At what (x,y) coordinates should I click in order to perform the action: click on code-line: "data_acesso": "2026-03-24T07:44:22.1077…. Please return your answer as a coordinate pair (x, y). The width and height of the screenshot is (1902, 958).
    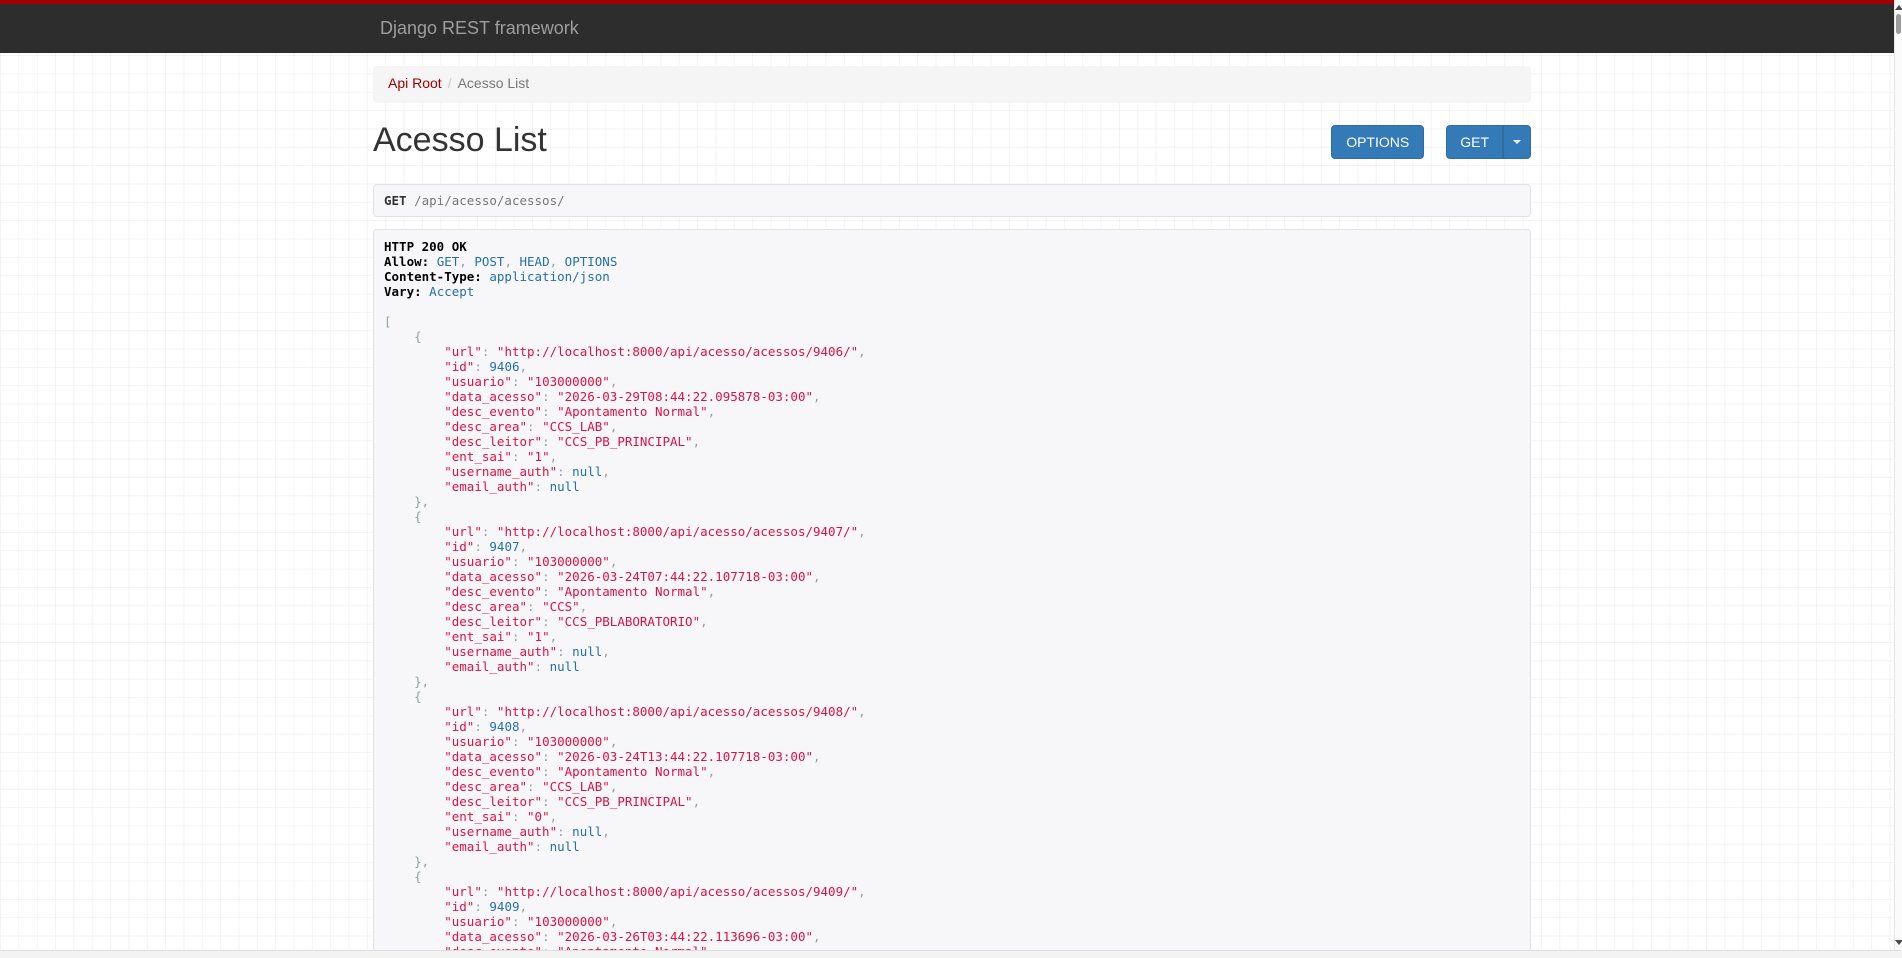
    Looking at the image, I should click on (632, 576).